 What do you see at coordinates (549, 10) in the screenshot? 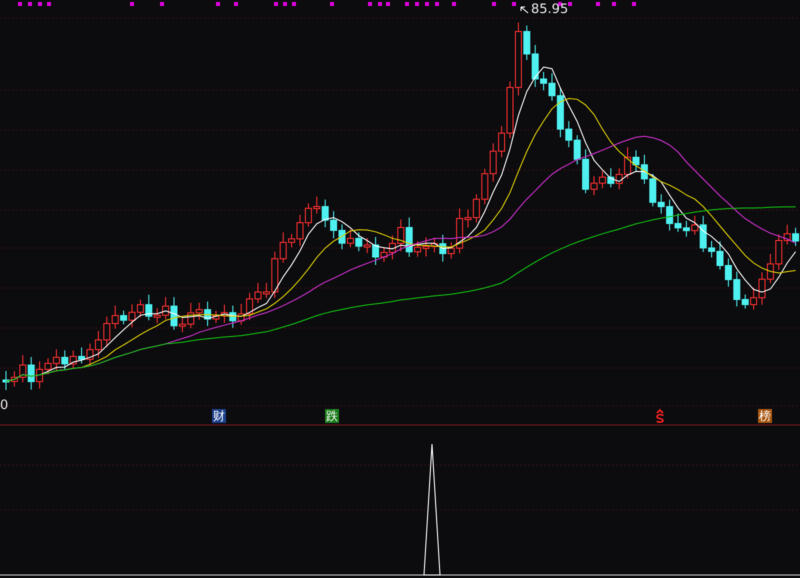
I see `high-price-label: 85.95` at bounding box center [549, 10].